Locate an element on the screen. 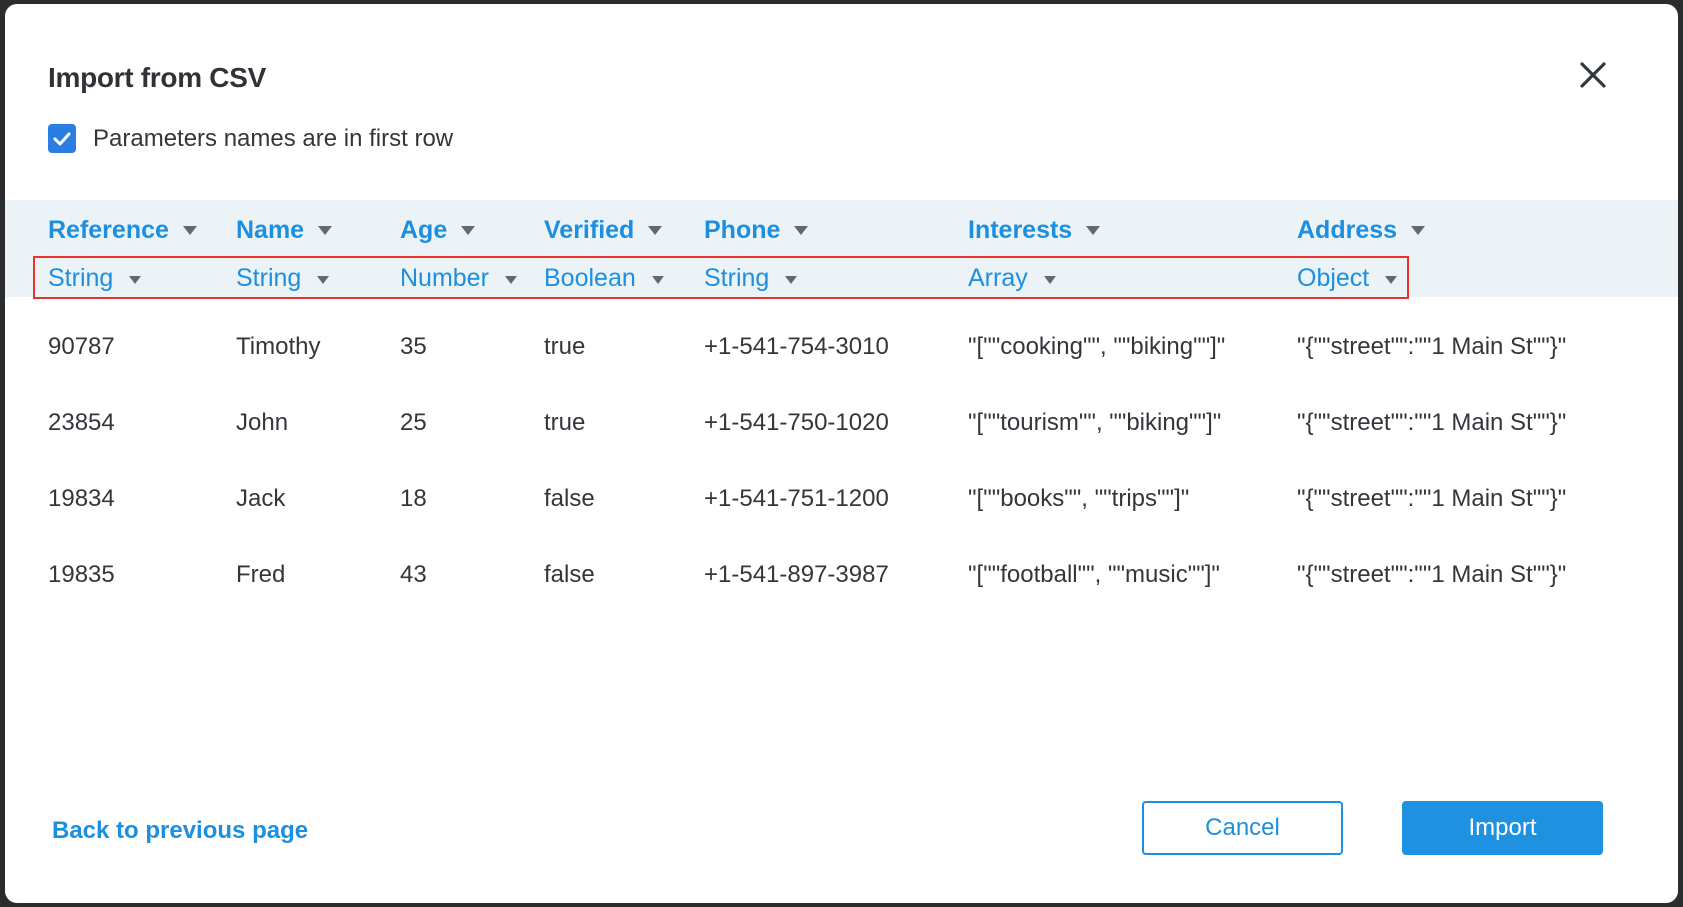 This screenshot has width=1683, height=907. cell-age: 25 is located at coordinates (413, 422).